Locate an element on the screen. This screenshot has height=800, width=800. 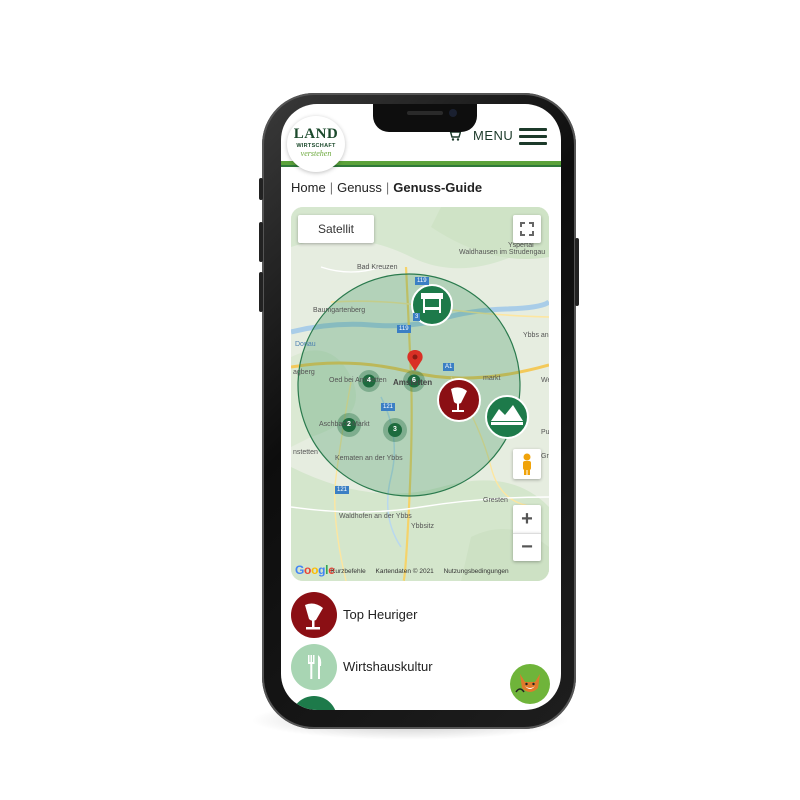
fullscreen-icon is located at coordinates (527, 229).